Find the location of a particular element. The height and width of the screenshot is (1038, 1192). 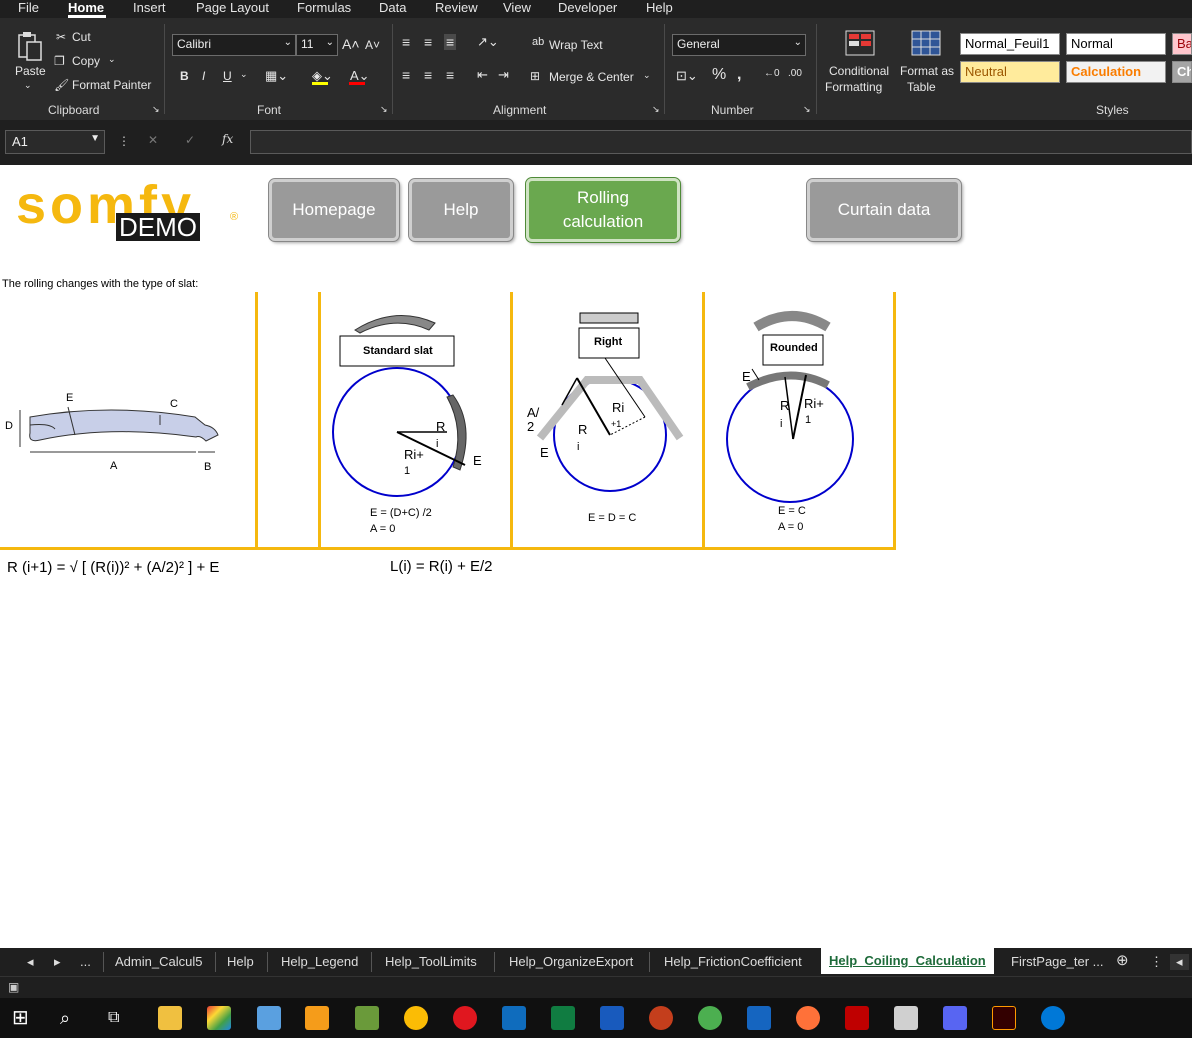

java-icon is located at coordinates (906, 1018).